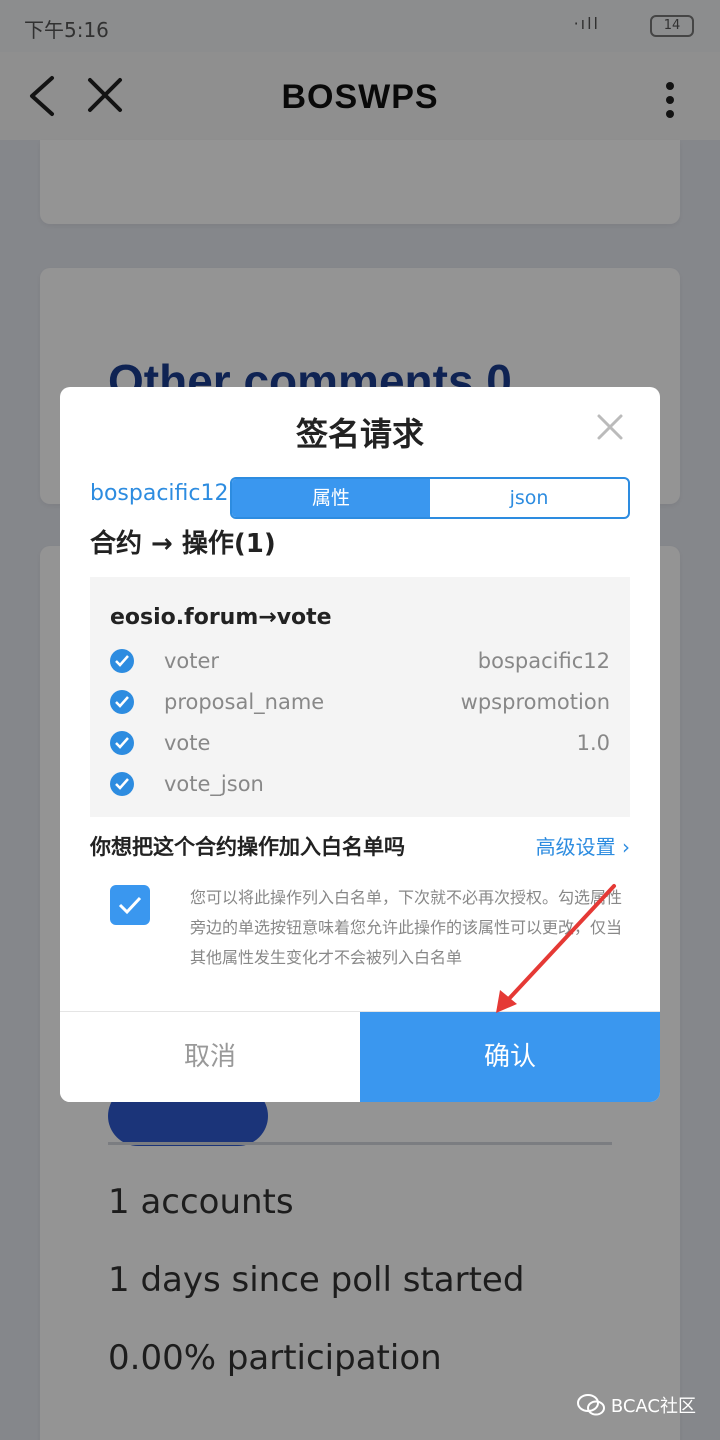 Image resolution: width=720 pixels, height=1440 pixels. I want to click on tab-json: json, so click(529, 498).